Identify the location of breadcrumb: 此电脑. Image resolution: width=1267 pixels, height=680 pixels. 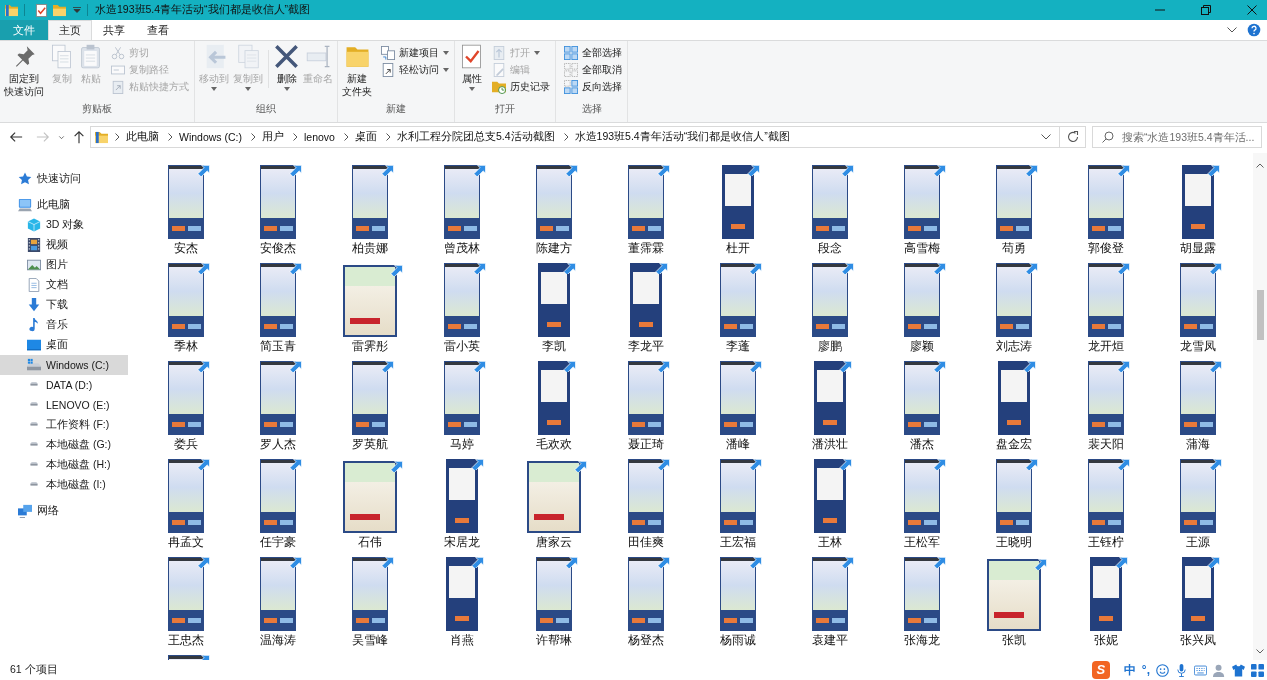
(142, 137).